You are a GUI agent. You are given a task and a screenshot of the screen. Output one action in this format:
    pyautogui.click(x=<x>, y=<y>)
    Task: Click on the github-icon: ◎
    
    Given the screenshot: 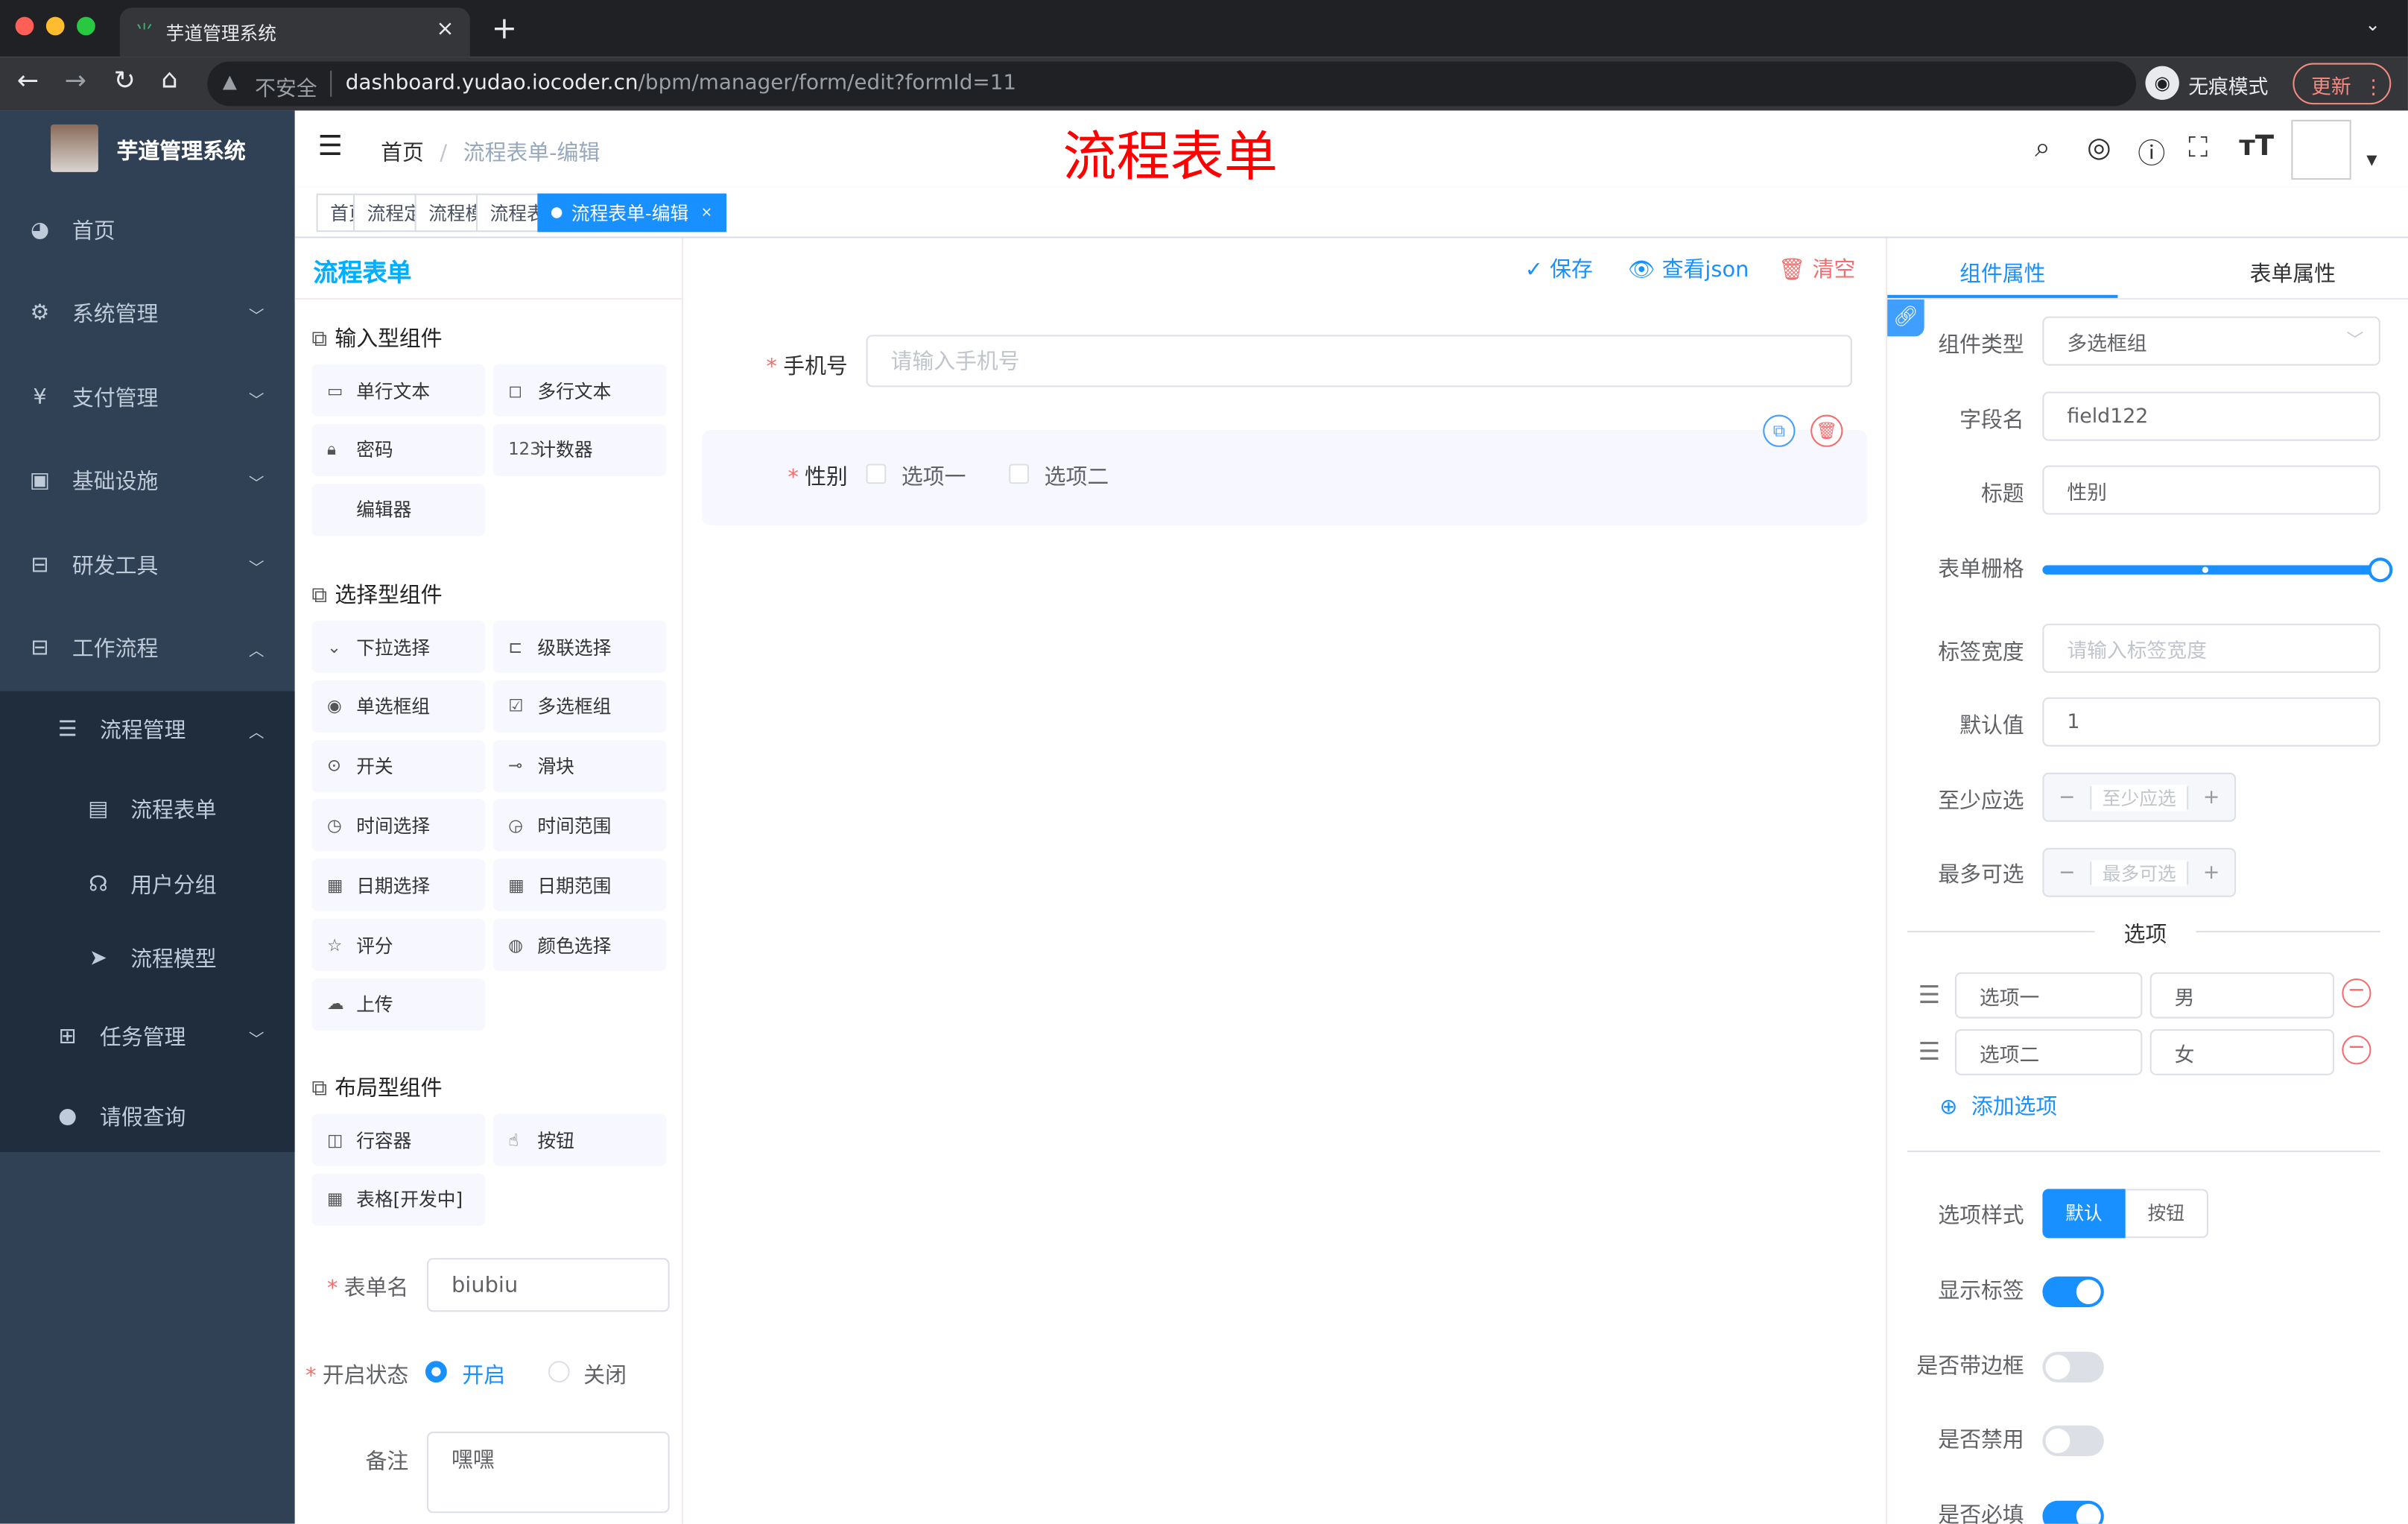 What is the action you would take?
    pyautogui.click(x=2099, y=148)
    